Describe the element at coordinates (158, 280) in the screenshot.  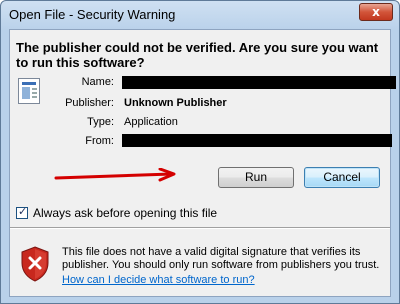
I see `help-link: How can I decide what software to run?` at that location.